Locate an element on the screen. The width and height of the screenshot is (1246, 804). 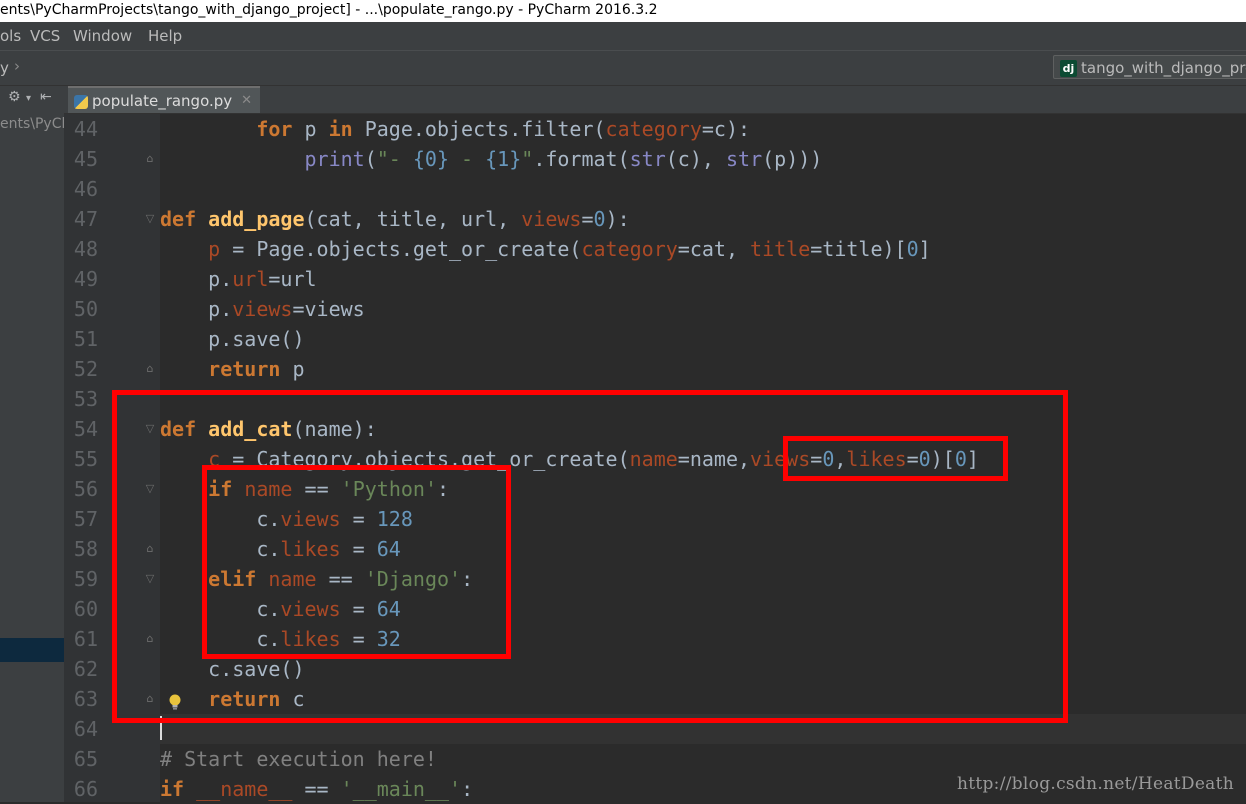
code-line: def add_page(cat, title, url, views=0): is located at coordinates (395, 219).